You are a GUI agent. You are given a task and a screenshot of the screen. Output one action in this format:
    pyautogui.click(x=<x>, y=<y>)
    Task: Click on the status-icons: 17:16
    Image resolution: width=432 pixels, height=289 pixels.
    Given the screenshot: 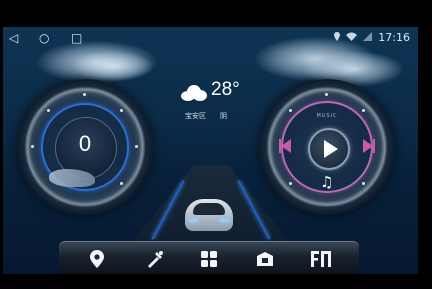 What is the action you would take?
    pyautogui.click(x=372, y=37)
    